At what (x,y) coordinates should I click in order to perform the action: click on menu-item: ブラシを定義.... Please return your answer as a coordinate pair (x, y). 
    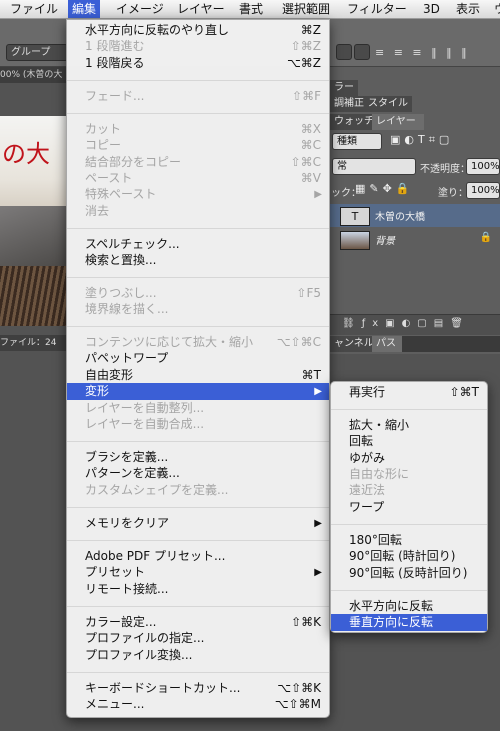
    Looking at the image, I should click on (198, 457).